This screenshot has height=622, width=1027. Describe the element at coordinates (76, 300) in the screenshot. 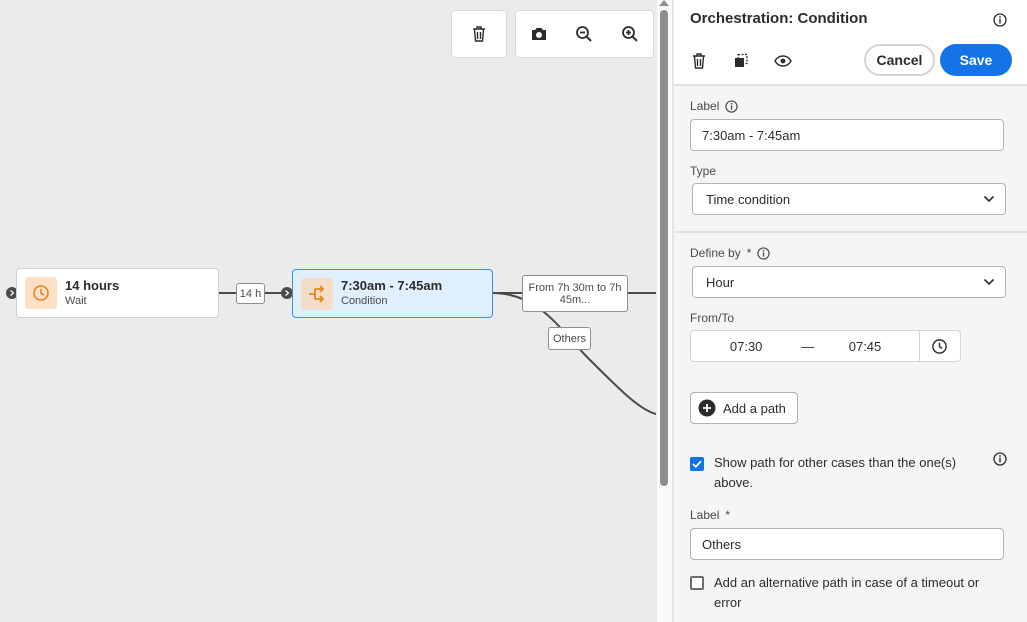

I see `node-subtitle: Wait` at that location.